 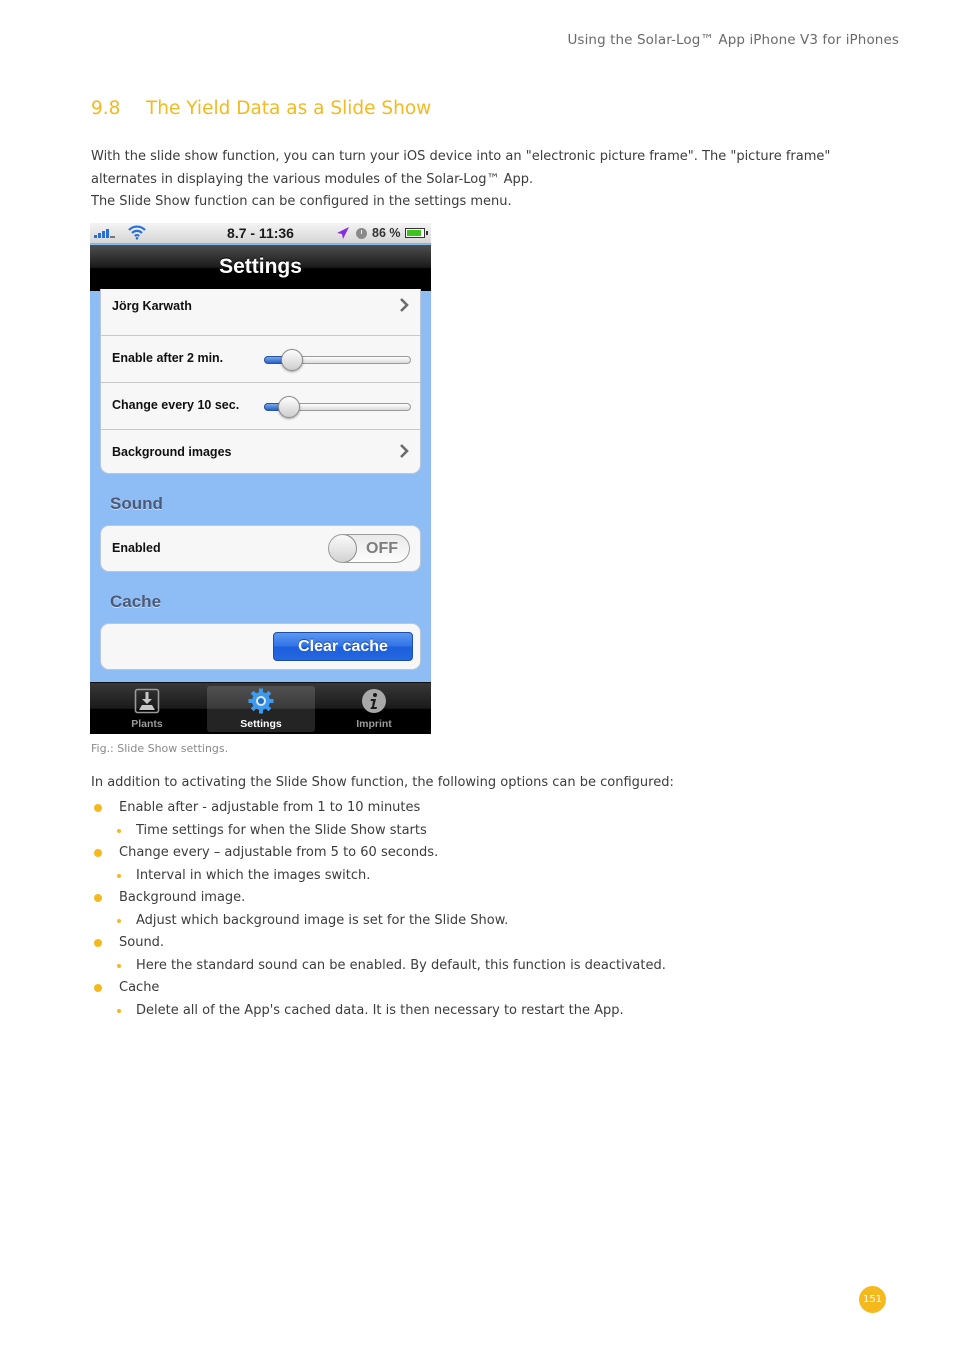 I want to click on row-label: Change every 10 sec., so click(x=176, y=405).